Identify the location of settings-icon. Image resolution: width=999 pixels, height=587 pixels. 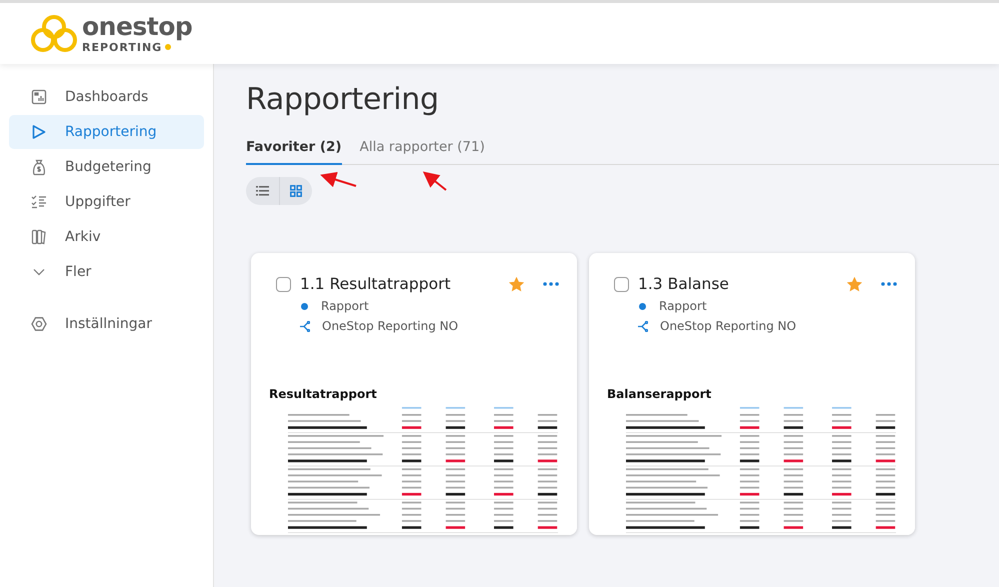
(39, 324).